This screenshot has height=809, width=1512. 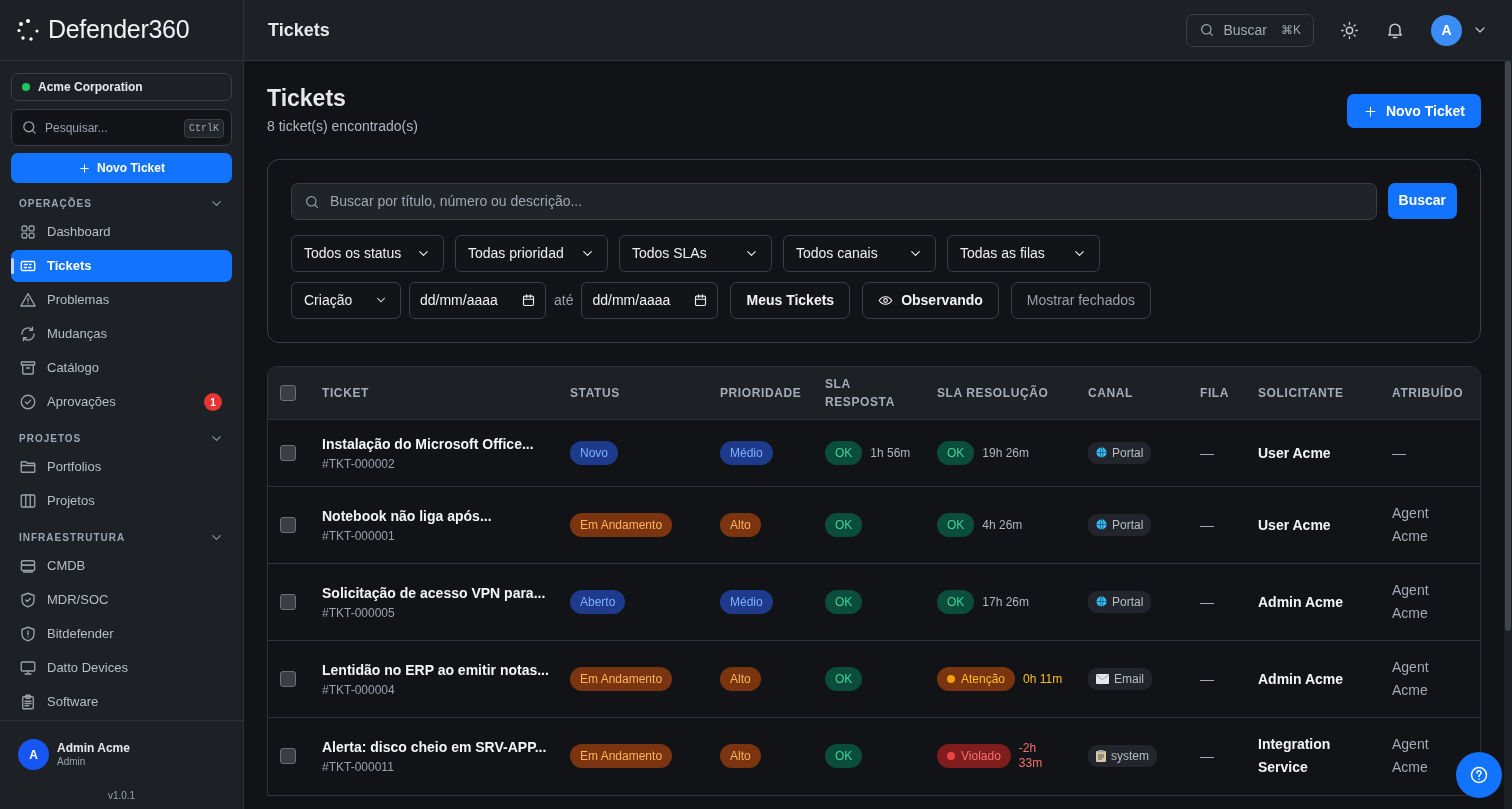 I want to click on filter-toggle-button: Meus Tickets, so click(x=790, y=300).